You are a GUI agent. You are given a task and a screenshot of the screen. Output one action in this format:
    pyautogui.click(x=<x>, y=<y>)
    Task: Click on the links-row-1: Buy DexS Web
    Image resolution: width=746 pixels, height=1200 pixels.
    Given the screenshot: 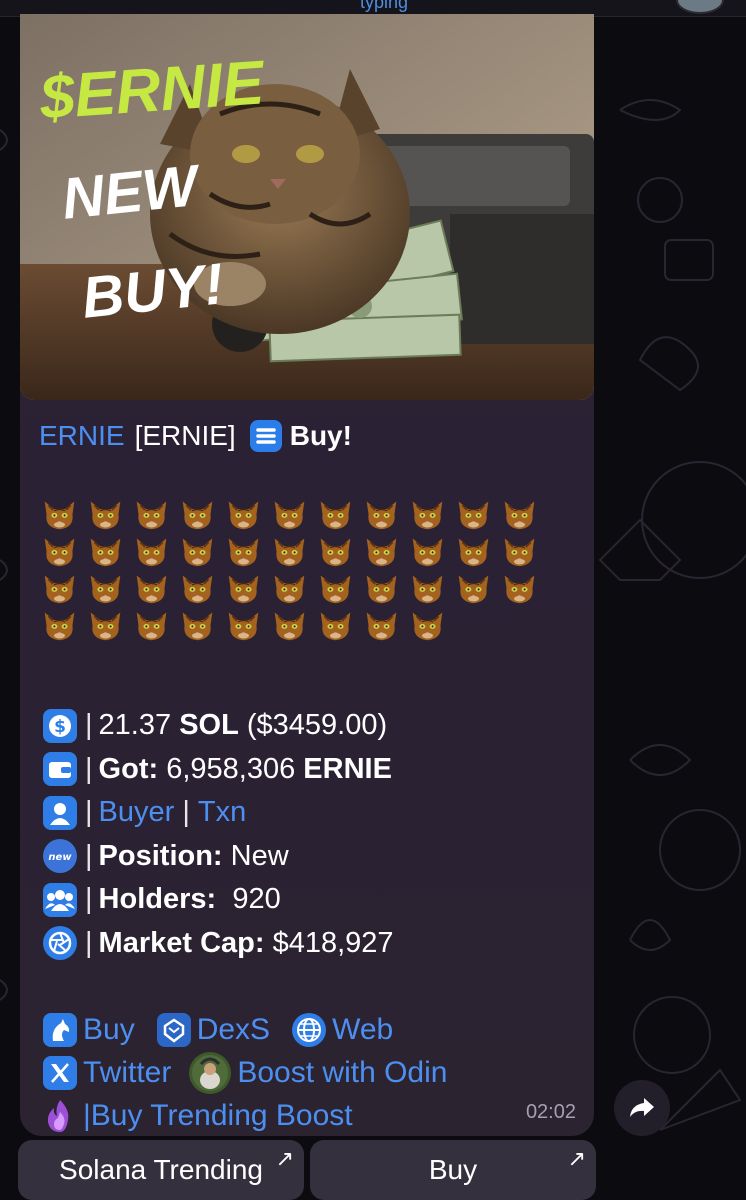 What is the action you would take?
    pyautogui.click(x=245, y=1029)
    